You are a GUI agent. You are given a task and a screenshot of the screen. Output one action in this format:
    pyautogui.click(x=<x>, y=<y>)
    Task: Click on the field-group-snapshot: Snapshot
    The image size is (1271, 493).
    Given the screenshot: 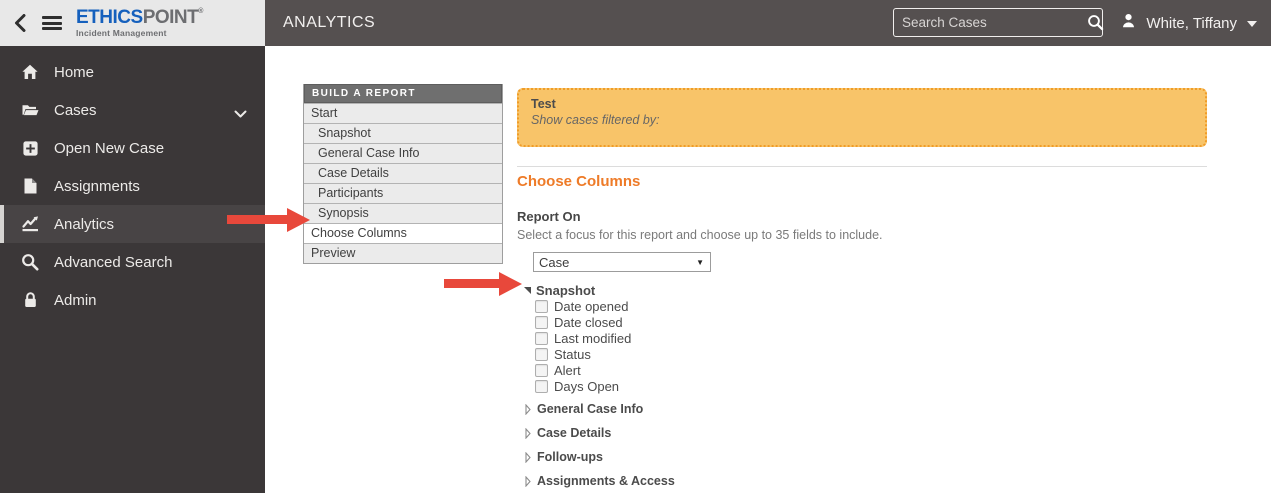 What is the action you would take?
    pyautogui.click(x=862, y=290)
    